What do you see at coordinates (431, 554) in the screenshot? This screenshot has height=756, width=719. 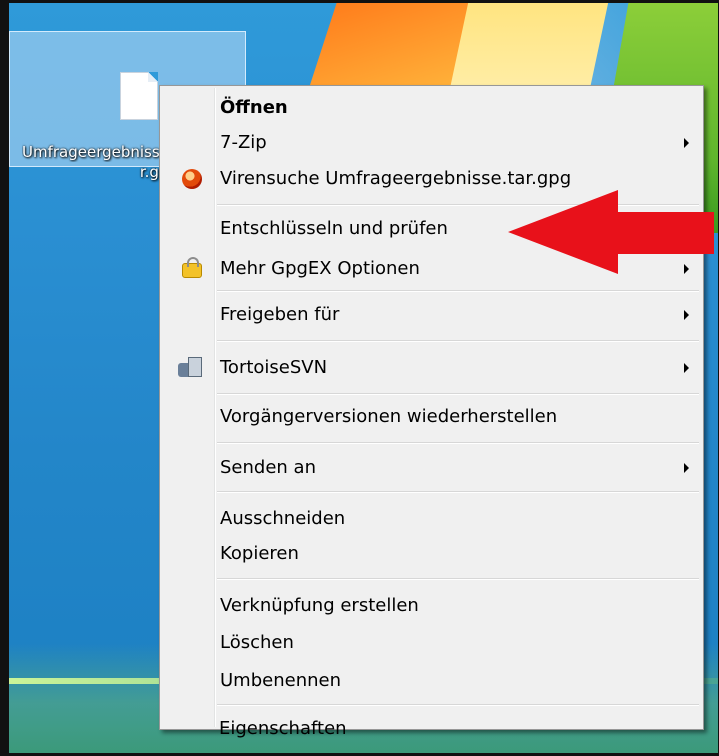 I see `menu-item-copy: Kopieren` at bounding box center [431, 554].